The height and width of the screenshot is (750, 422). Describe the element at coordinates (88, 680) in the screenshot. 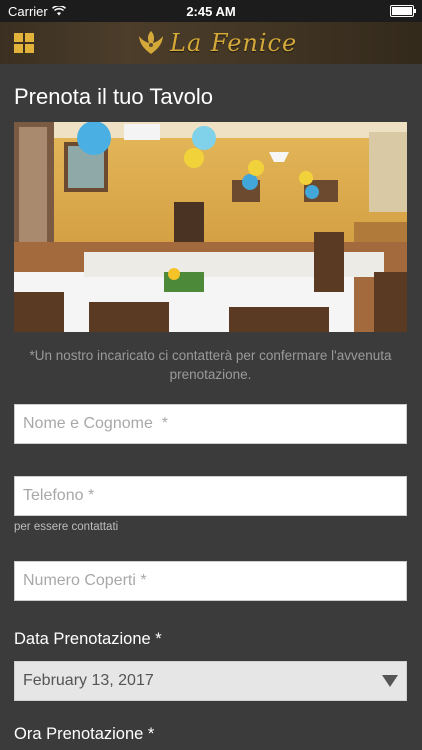

I see `date-value: February 13, 2017` at that location.